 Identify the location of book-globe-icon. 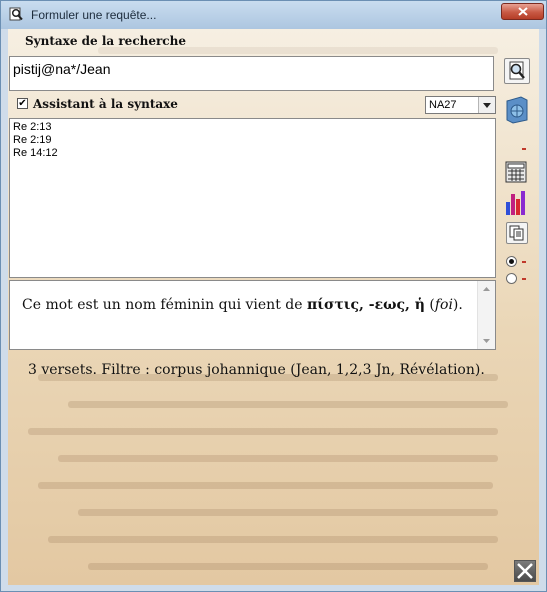
(517, 110).